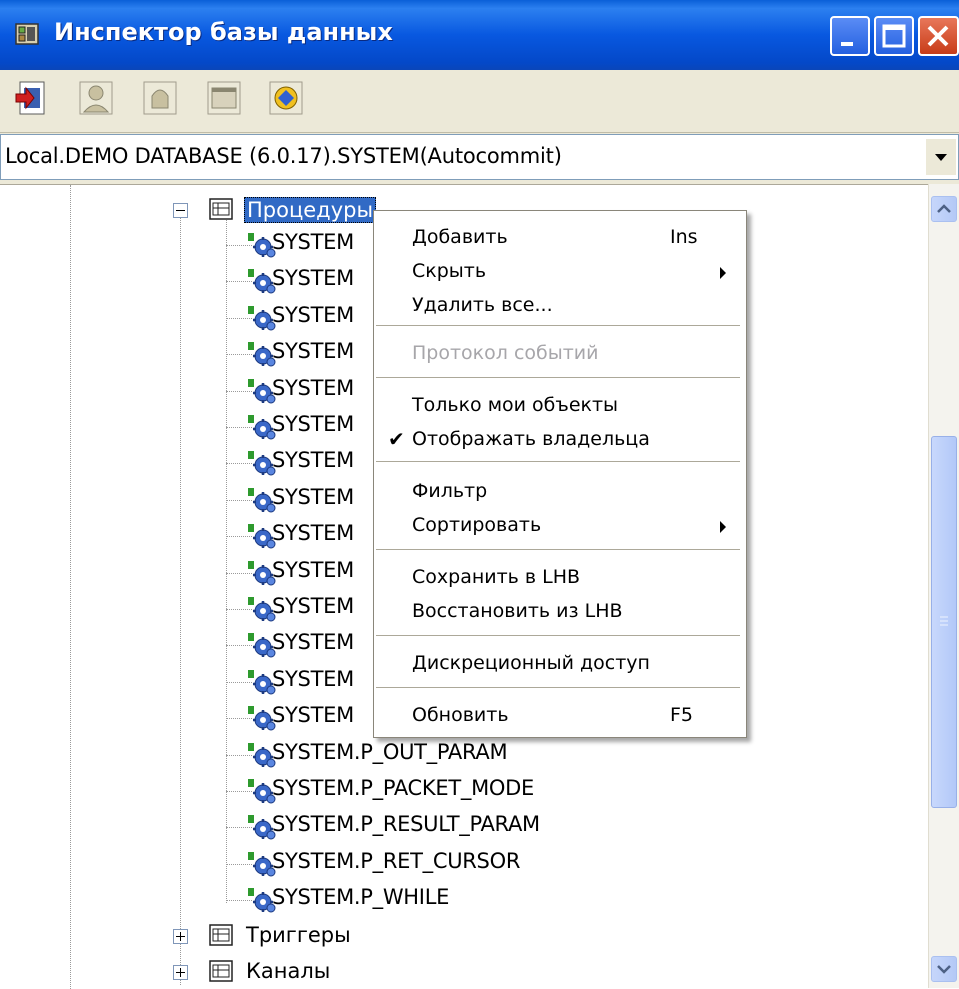 This screenshot has height=989, width=959. What do you see at coordinates (298, 935) in the screenshot?
I see `tree-node-triggers: Триггеры` at bounding box center [298, 935].